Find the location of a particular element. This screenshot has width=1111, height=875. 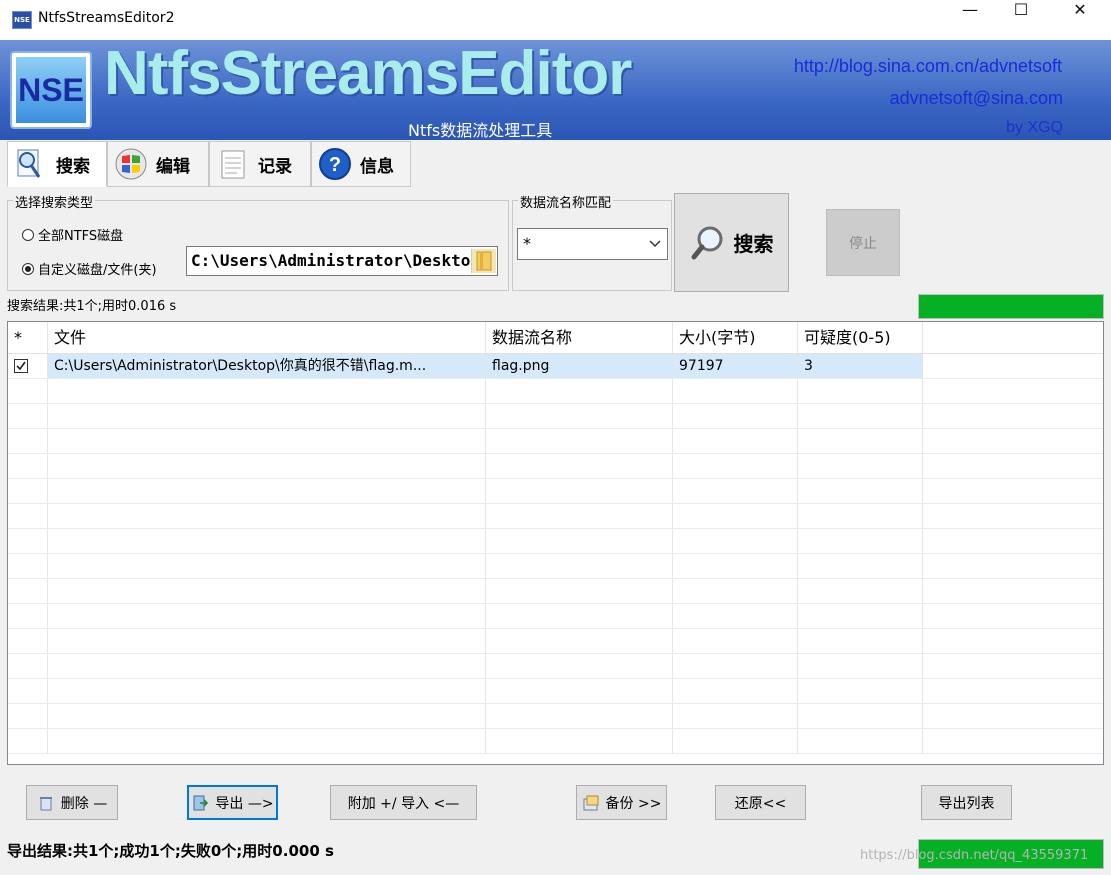

attach-import-button: 附加 +/ 导入 <— is located at coordinates (403, 802).